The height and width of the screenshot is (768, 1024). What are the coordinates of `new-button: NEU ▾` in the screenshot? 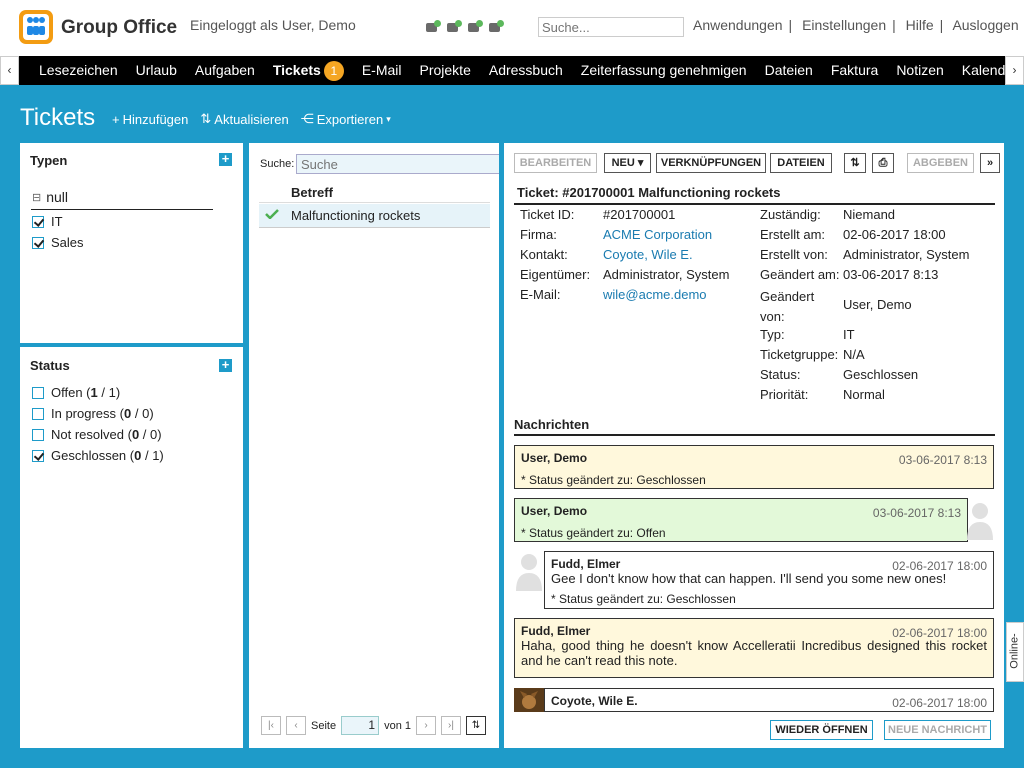 It's located at (627, 163).